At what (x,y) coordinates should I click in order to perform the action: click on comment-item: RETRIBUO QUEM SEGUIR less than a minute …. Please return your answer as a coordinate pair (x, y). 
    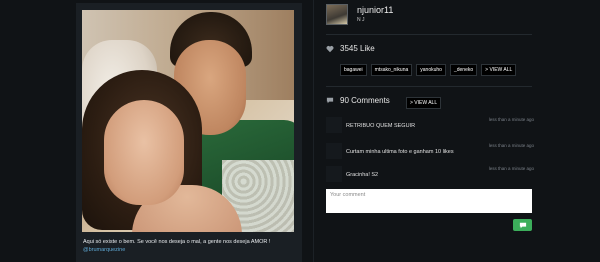
    Looking at the image, I should click on (430, 125).